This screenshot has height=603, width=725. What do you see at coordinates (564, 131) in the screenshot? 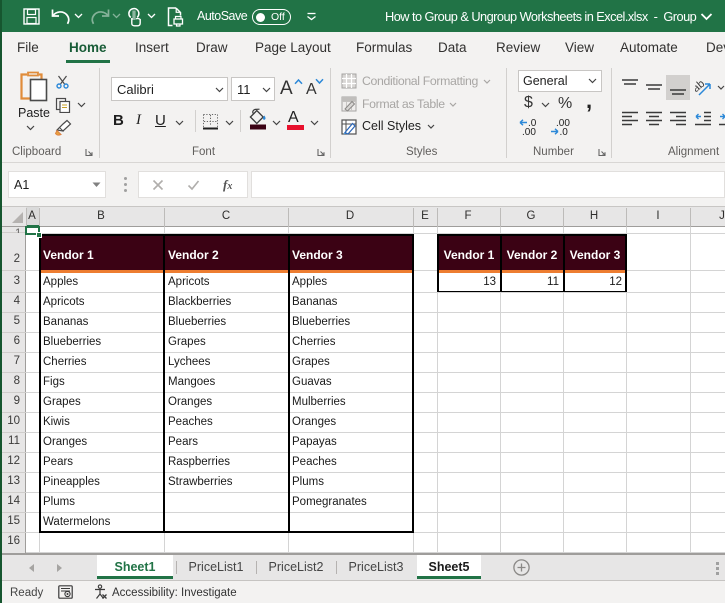
I see `svg-text: .0` at bounding box center [564, 131].